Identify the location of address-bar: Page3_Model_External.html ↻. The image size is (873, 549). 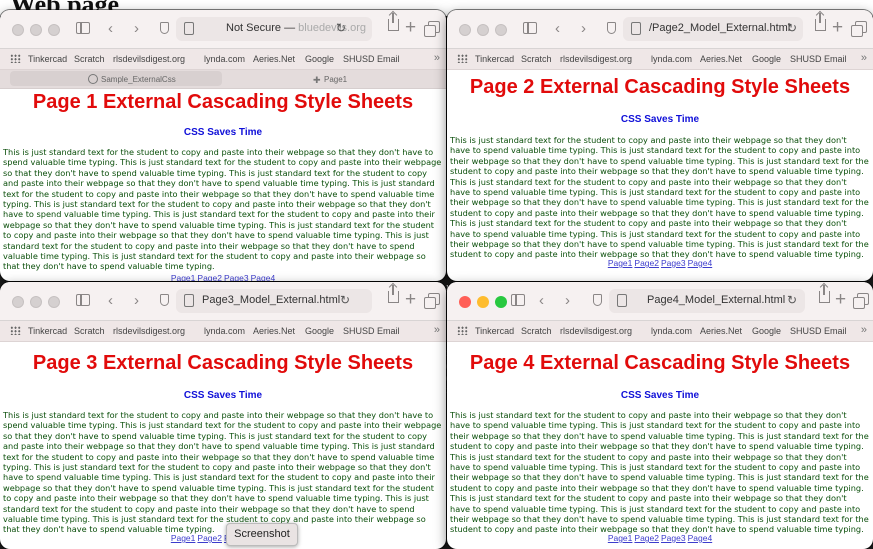
(274, 301).